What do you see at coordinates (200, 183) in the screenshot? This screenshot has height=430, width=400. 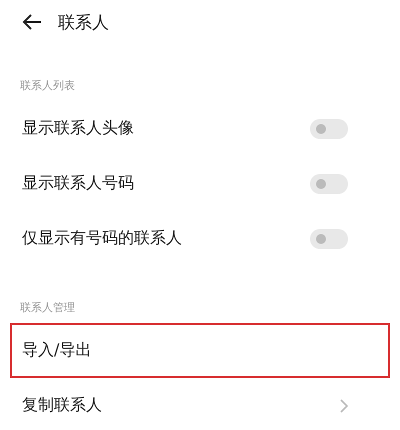 I see `settings-row: 显示联系人号码` at bounding box center [200, 183].